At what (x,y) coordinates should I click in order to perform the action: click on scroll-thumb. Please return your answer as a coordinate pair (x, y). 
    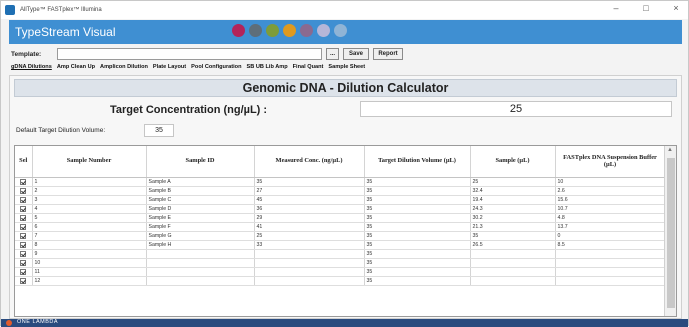
    Looking at the image, I should click on (671, 233).